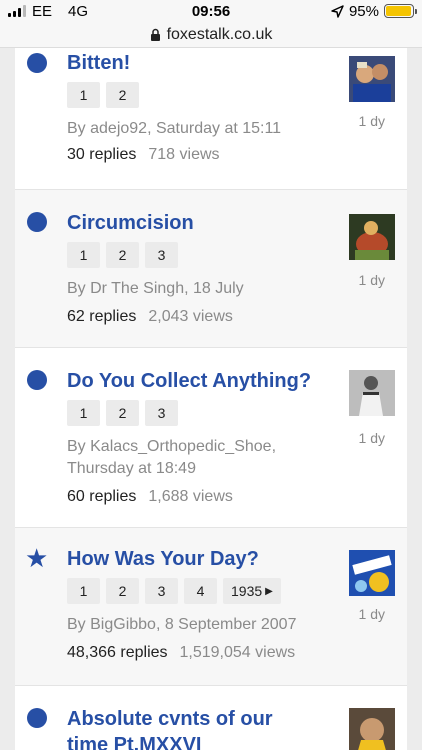 This screenshot has width=422, height=750. I want to click on topic-title: Circumcision, so click(199, 223).